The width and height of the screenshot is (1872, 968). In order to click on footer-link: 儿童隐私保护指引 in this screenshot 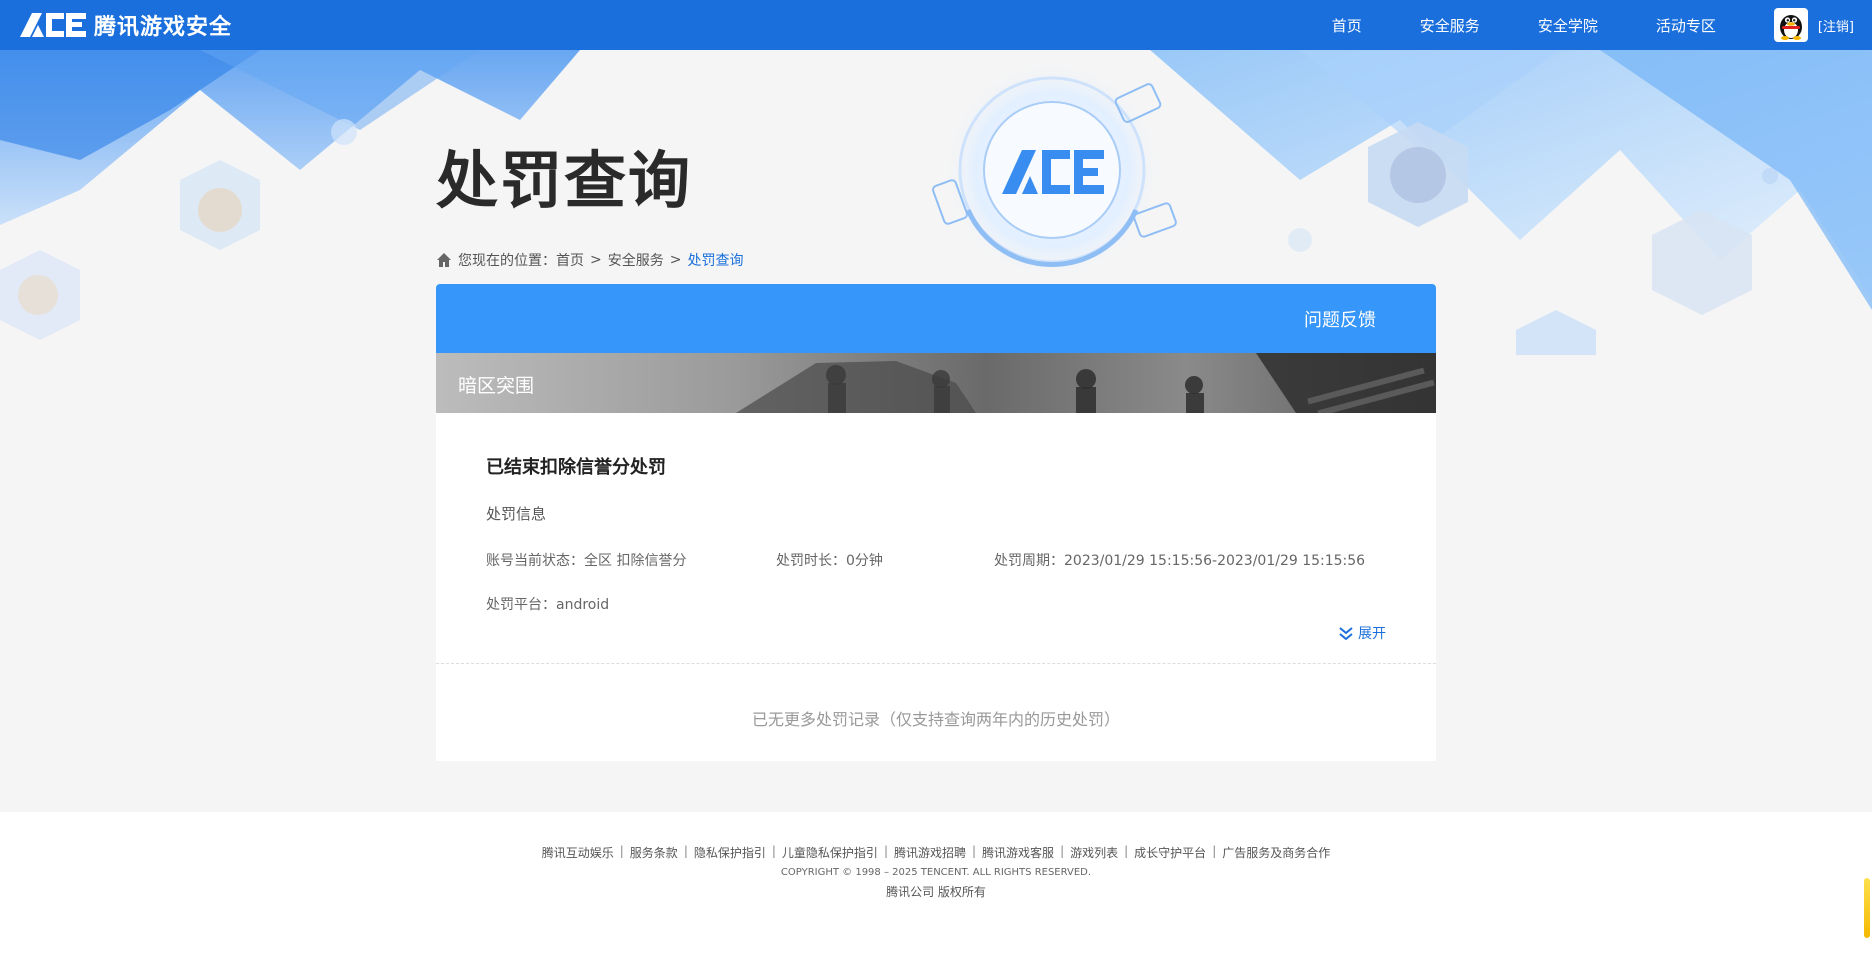, I will do `click(830, 852)`.